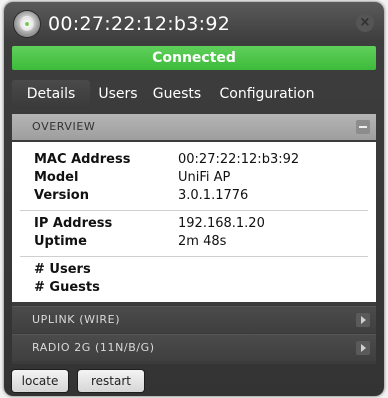  I want to click on tab-guests: Guests, so click(177, 94).